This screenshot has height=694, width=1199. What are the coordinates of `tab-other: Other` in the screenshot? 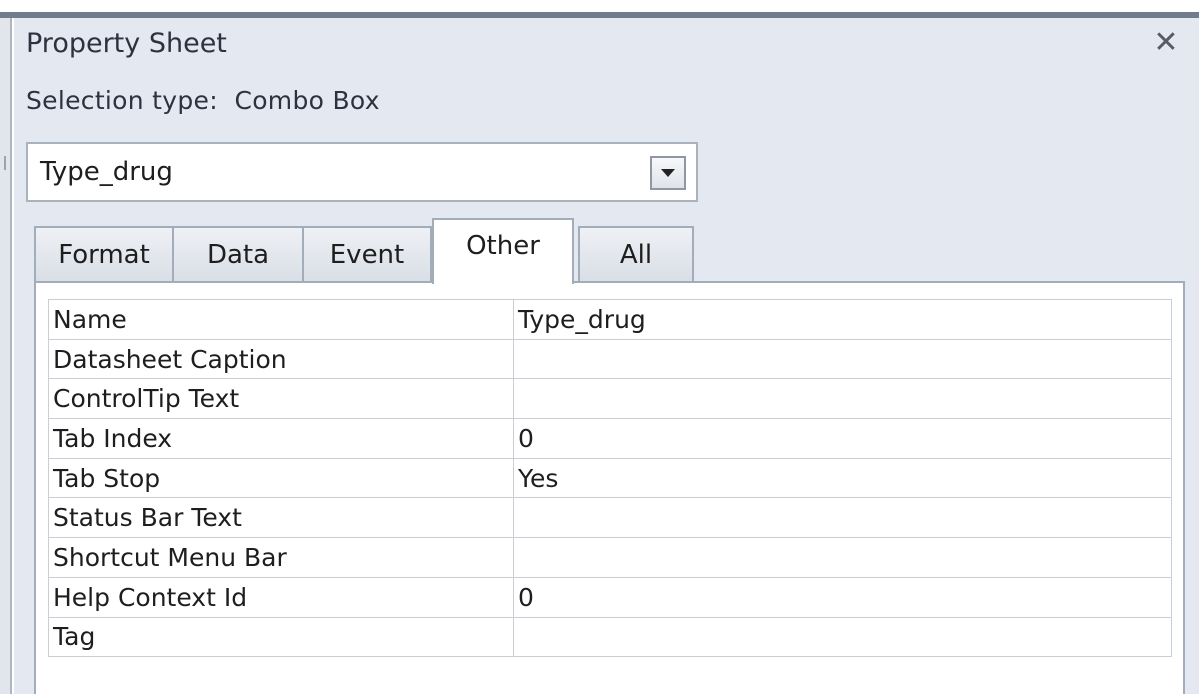 It's located at (503, 251).